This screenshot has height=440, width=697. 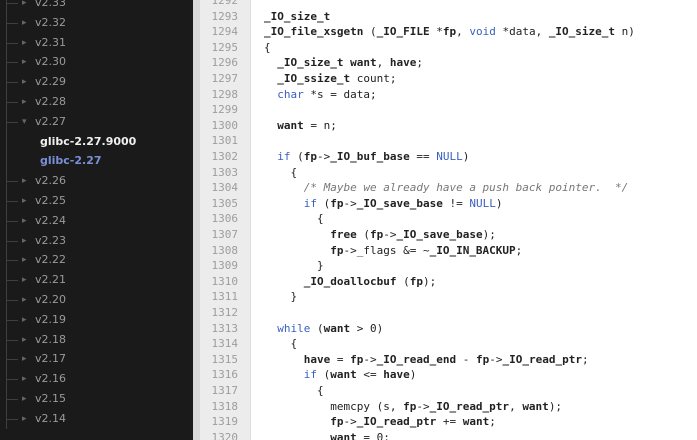 I want to click on code-line: 1318 memcpy (s, fp->_IO_read_ptr, want);, so click(x=448, y=407).